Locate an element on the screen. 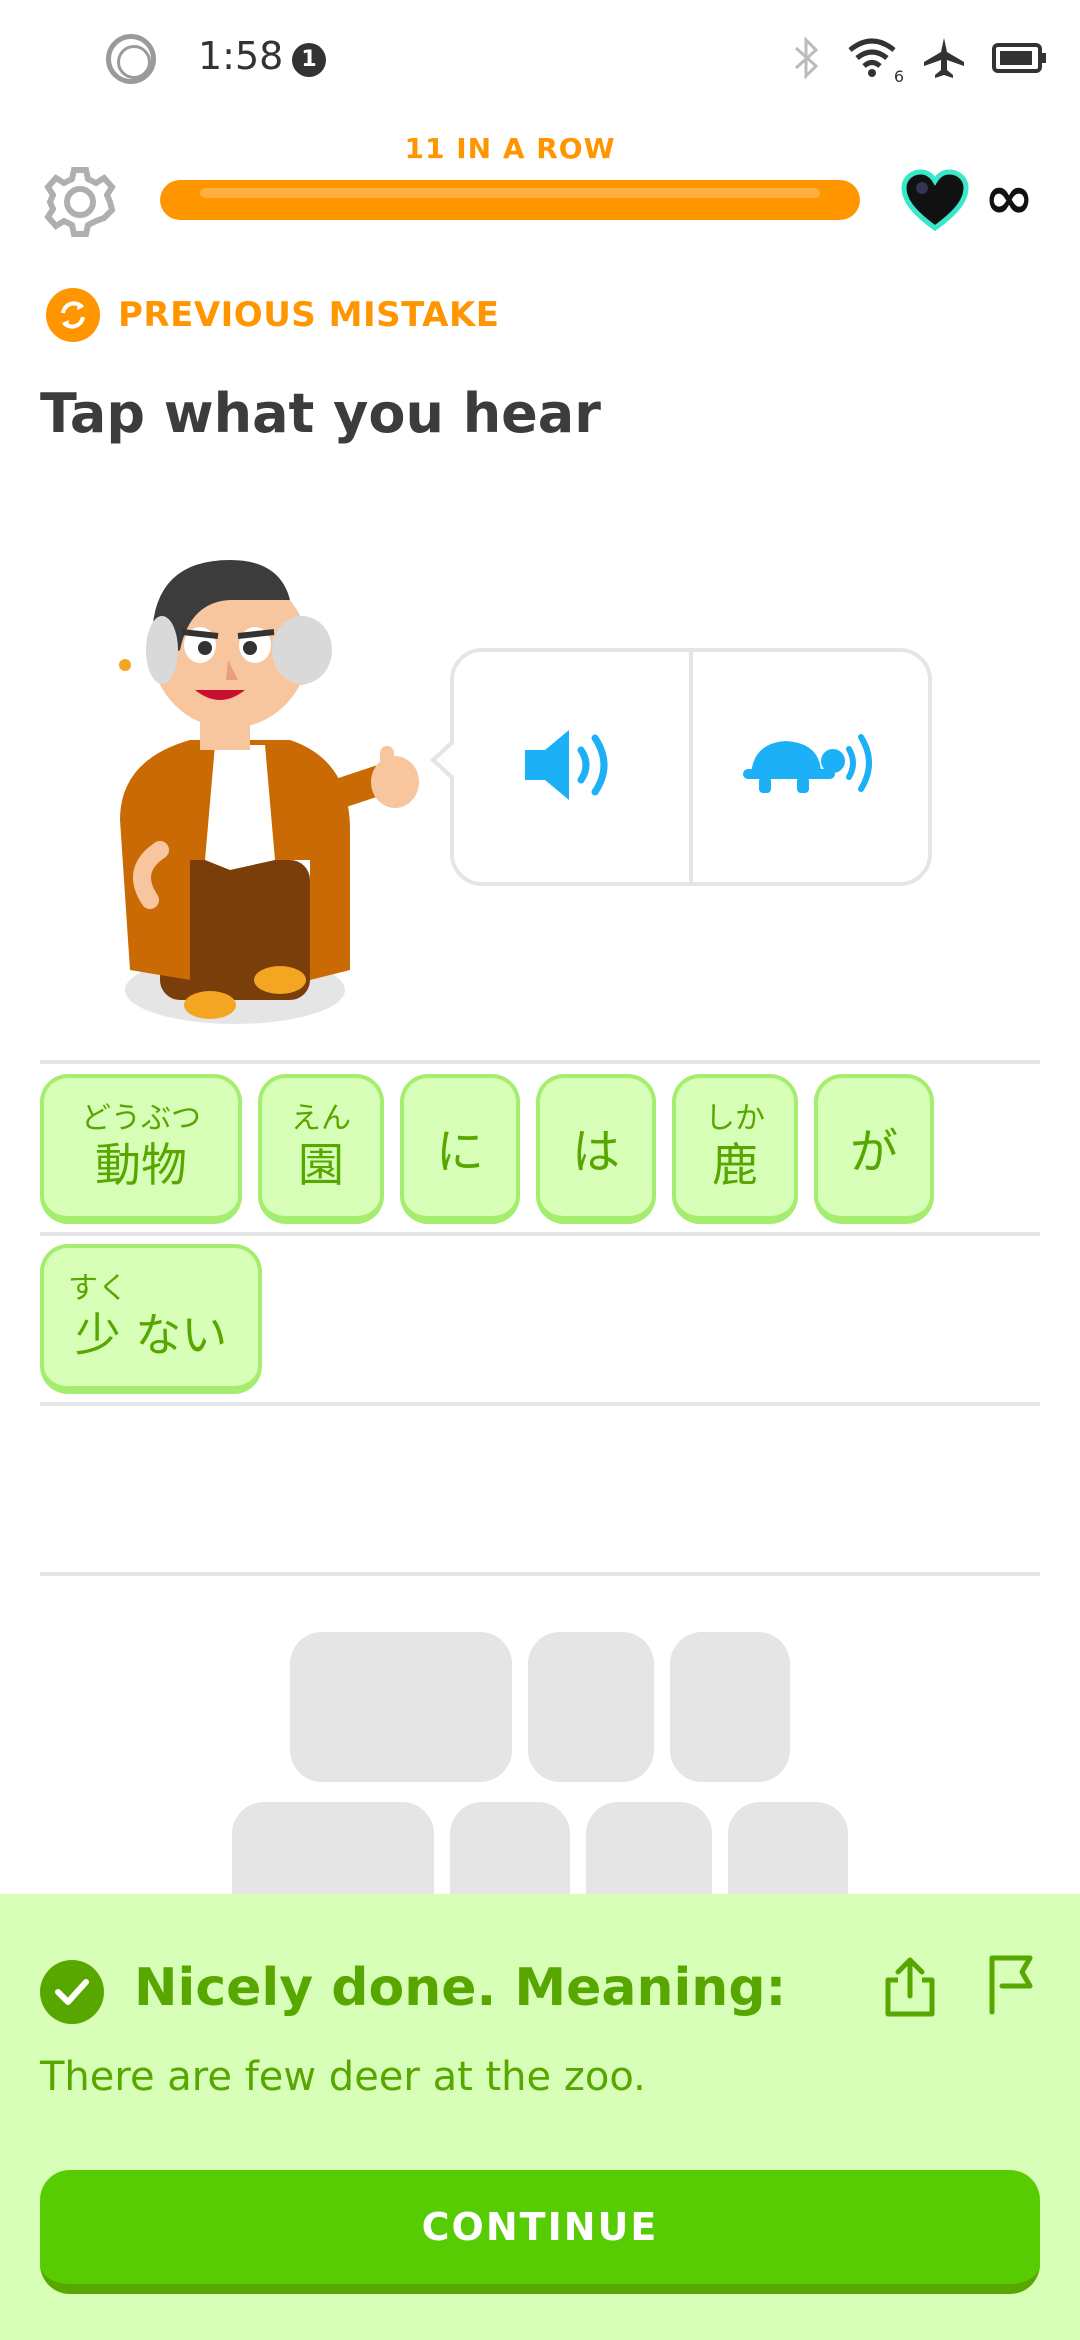 Image resolution: width=1080 pixels, height=2340 pixels. flag-report-icon is located at coordinates (1010, 1985).